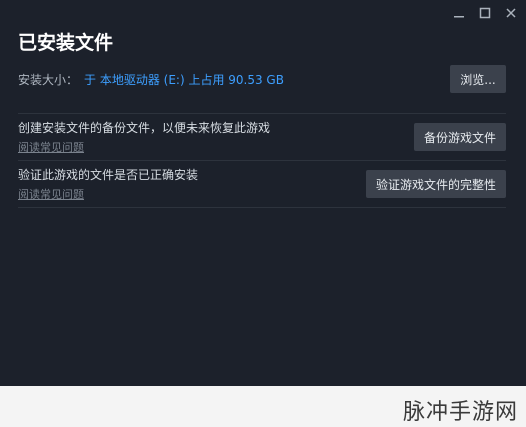 The height and width of the screenshot is (427, 526). I want to click on page-title: 已安装文件, so click(66, 43).